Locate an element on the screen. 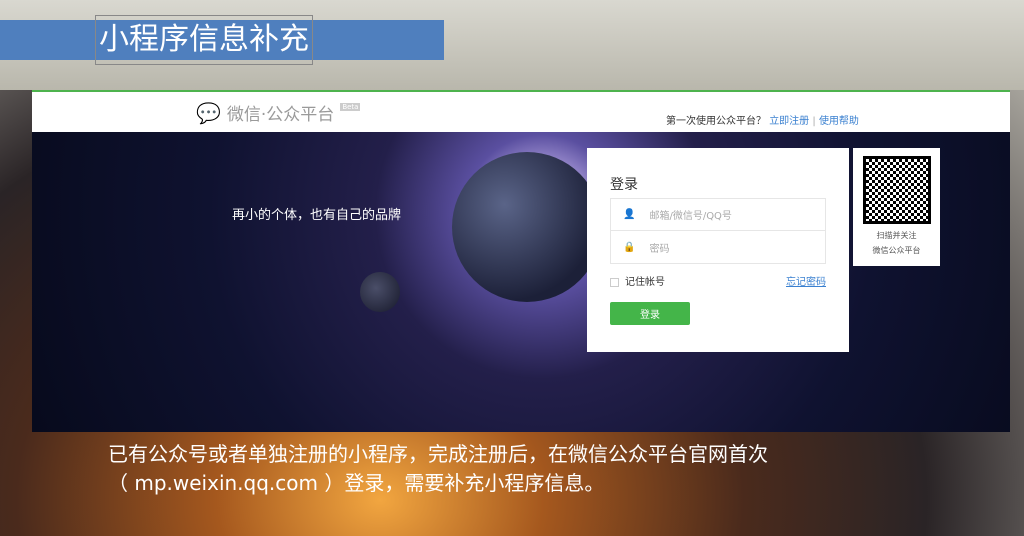 The height and width of the screenshot is (536, 1024). slide-title: 小程序信息补充 is located at coordinates (204, 40).